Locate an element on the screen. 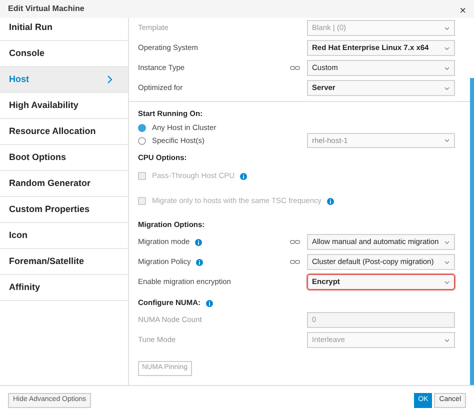 This screenshot has height=415, width=474. close-button: × is located at coordinates (463, 11).